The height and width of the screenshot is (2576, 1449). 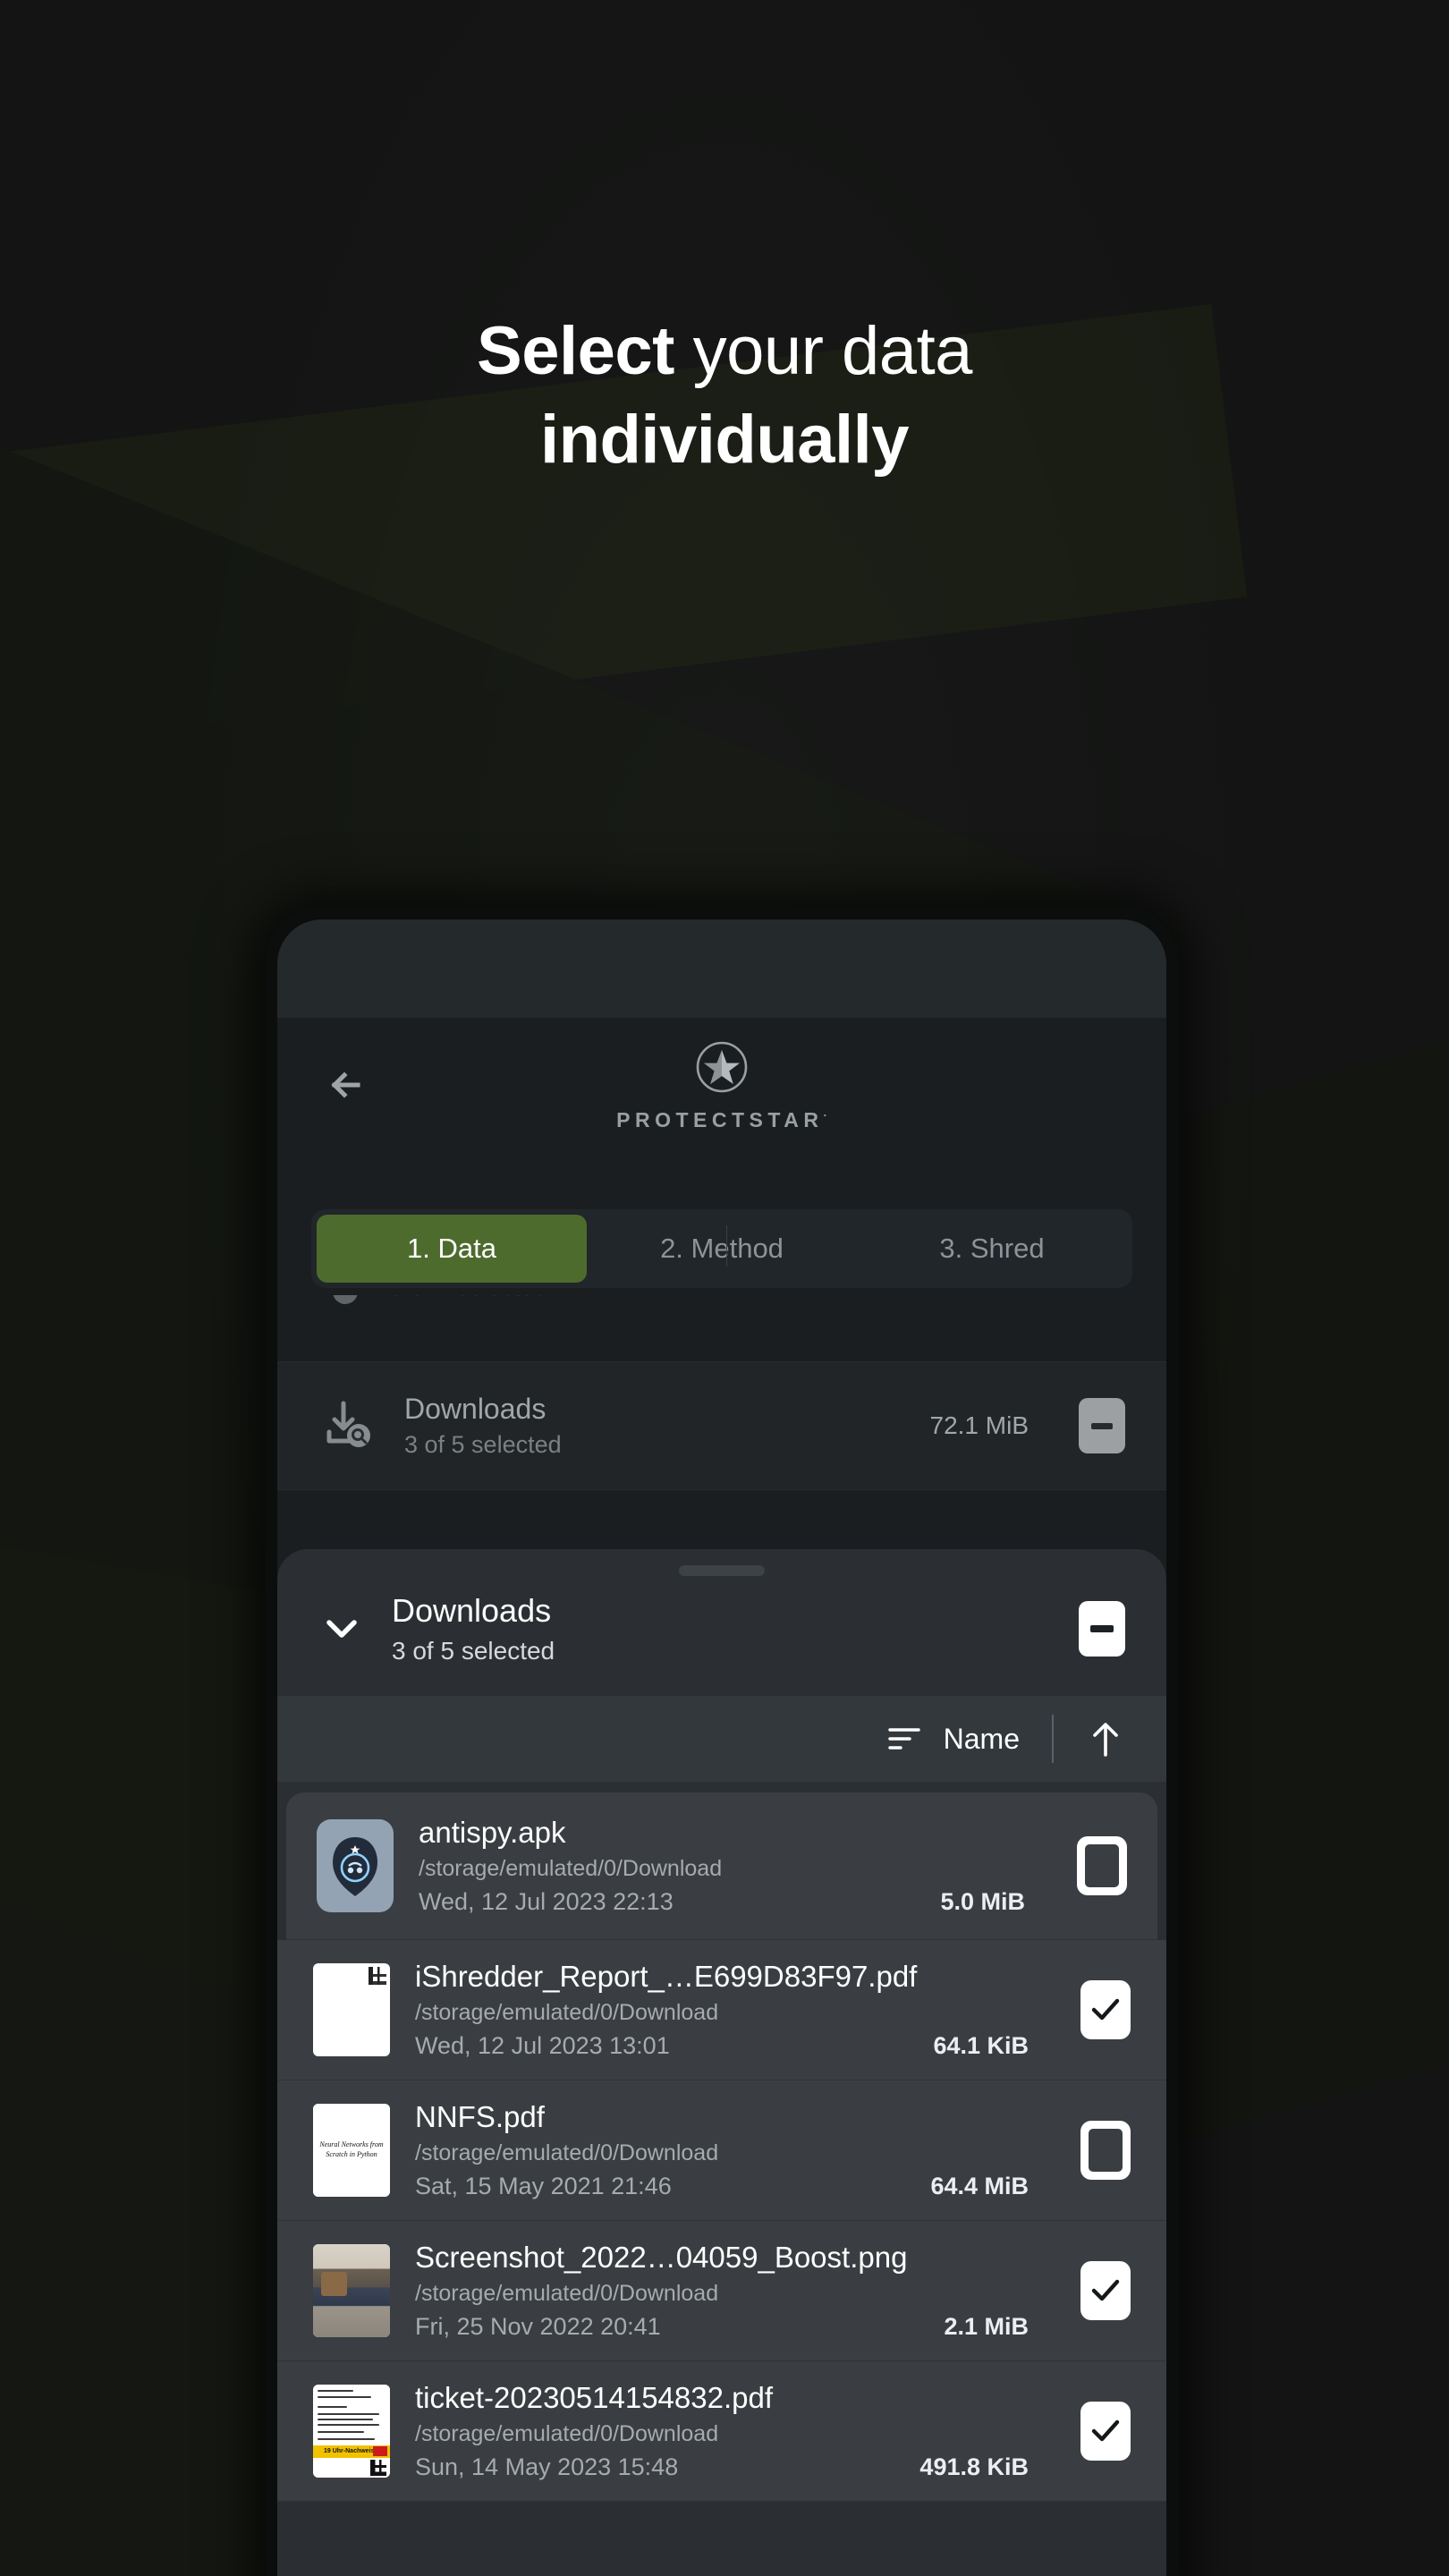 What do you see at coordinates (542, 2045) in the screenshot?
I see `file-date: Wed, 12 Jul 2023 13:01` at bounding box center [542, 2045].